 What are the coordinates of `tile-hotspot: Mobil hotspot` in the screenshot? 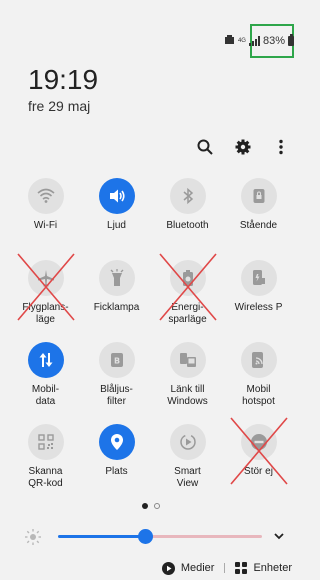 It's located at (258, 377).